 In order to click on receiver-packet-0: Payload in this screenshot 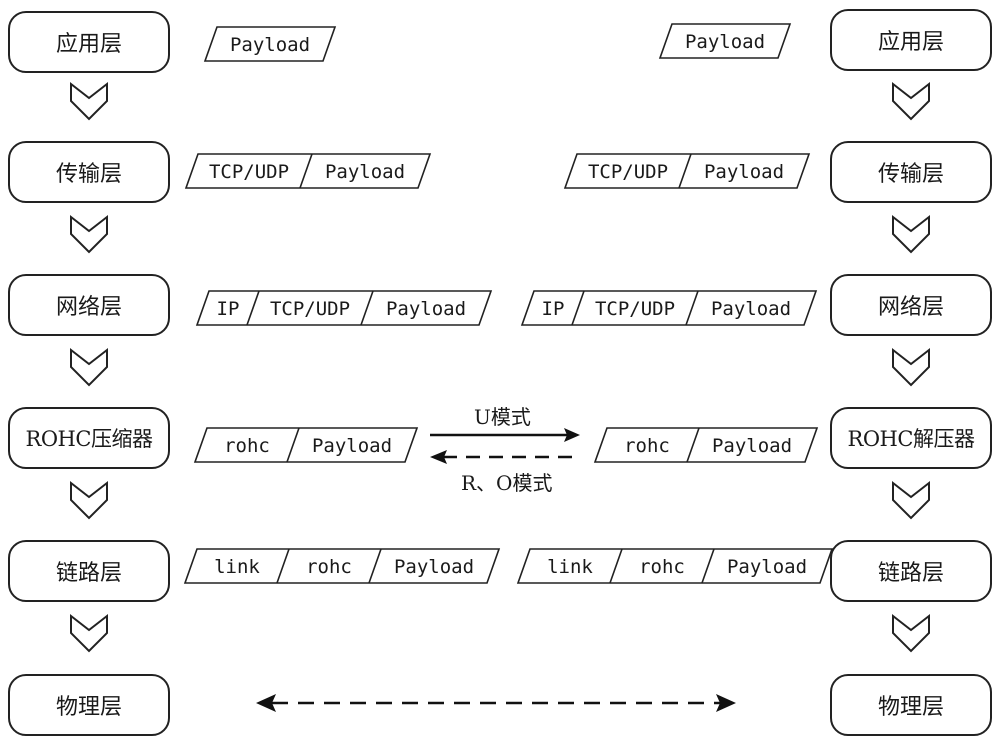, I will do `click(725, 41)`.